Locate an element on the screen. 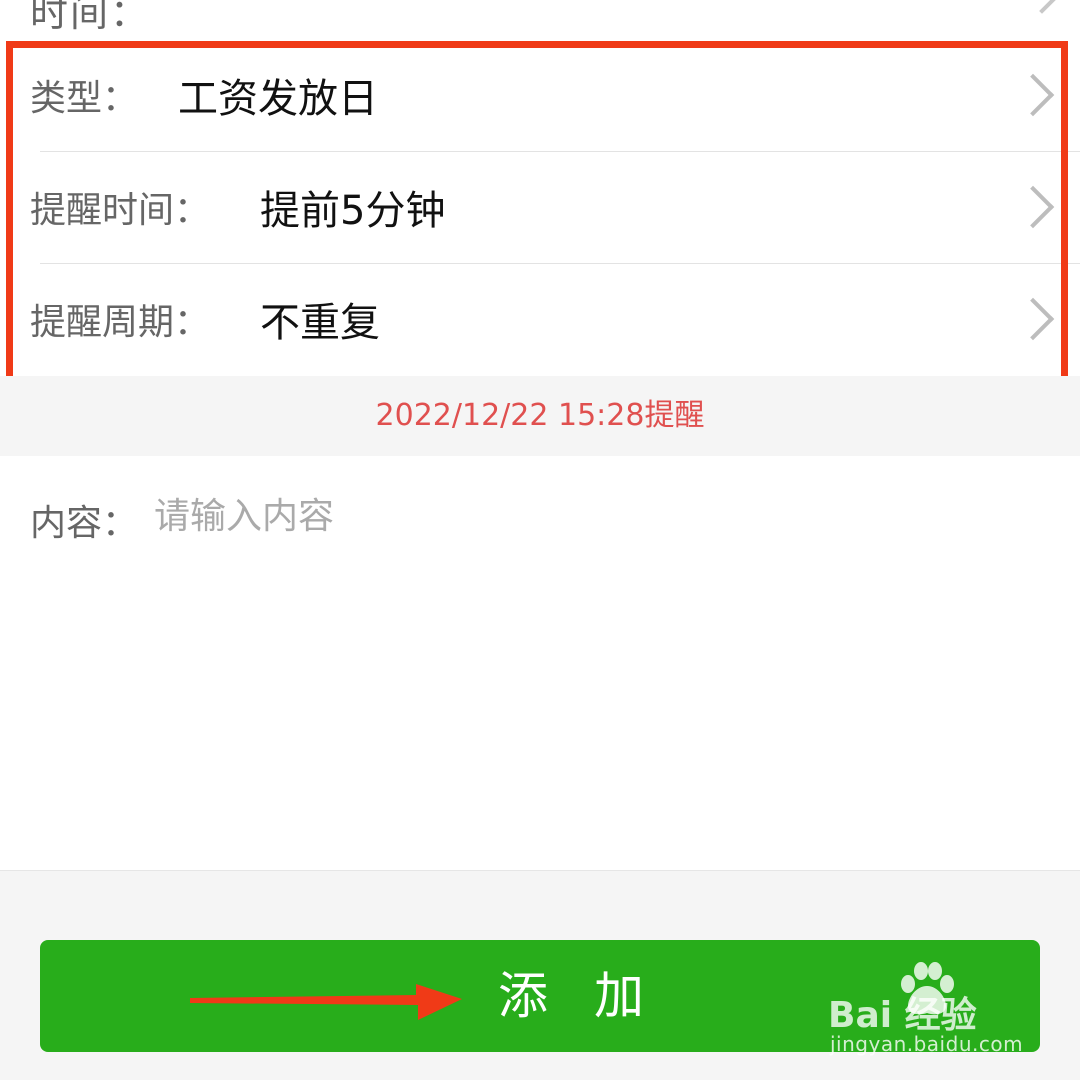  type-row: 类型： 工资发放日 is located at coordinates (540, 95).